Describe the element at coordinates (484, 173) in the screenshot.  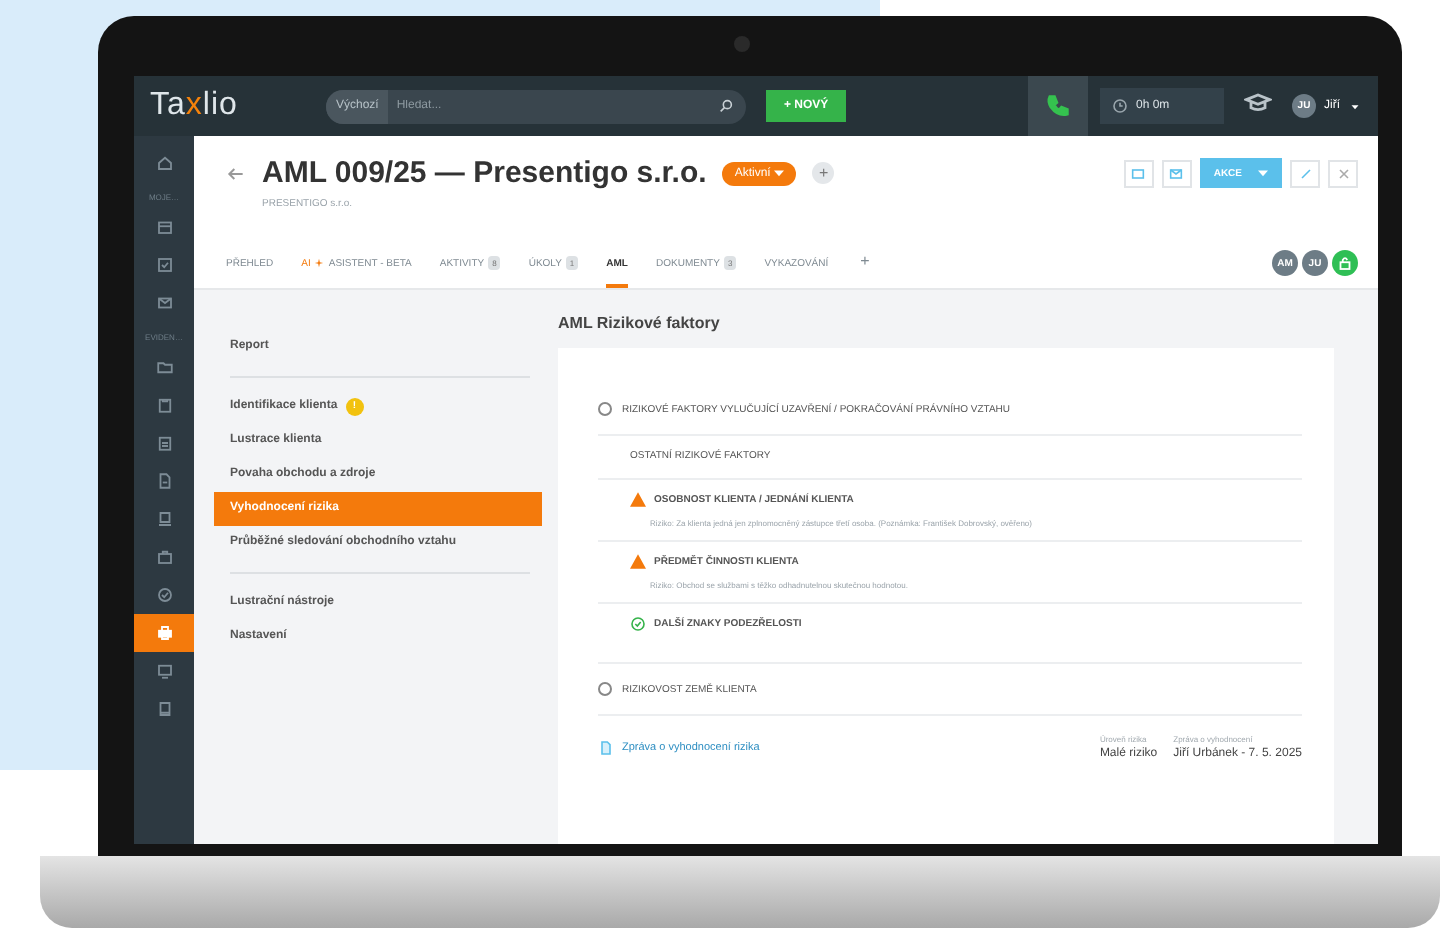
I see `record-title: AML 009/25 — Presentigo s.r.o.` at that location.